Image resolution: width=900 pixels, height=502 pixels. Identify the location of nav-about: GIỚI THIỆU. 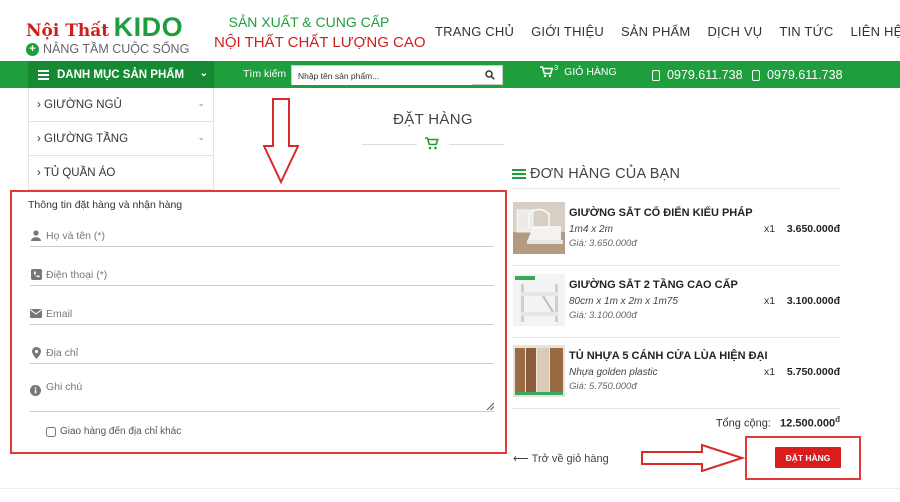
(567, 31).